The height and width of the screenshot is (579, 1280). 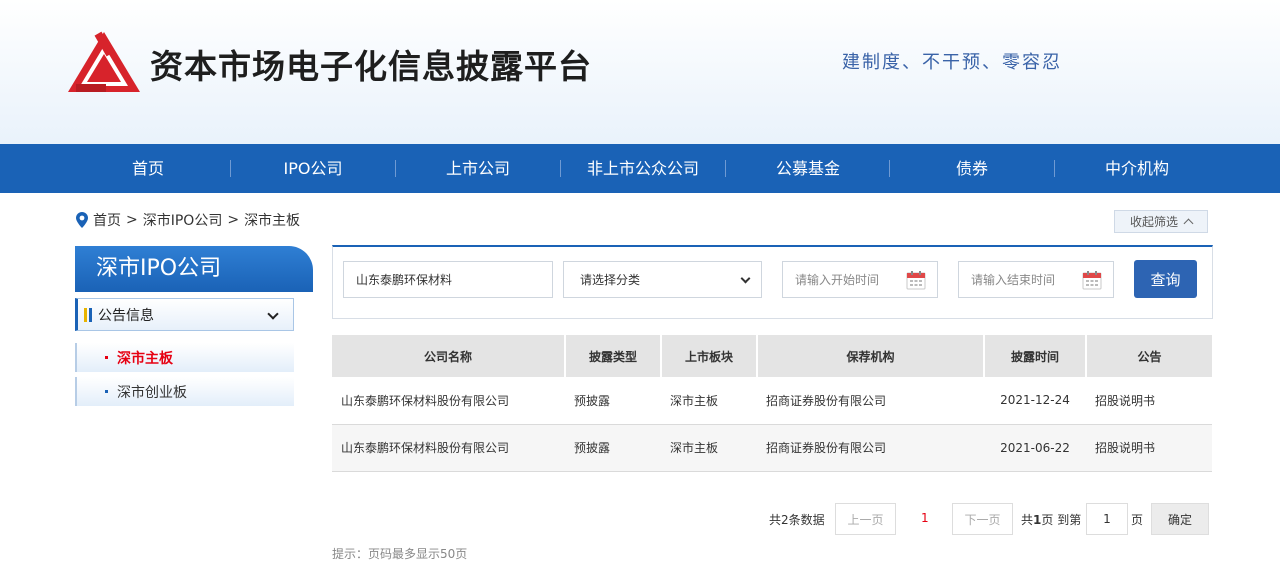 I want to click on start-date-input: 请输入开始时间, so click(x=860, y=279).